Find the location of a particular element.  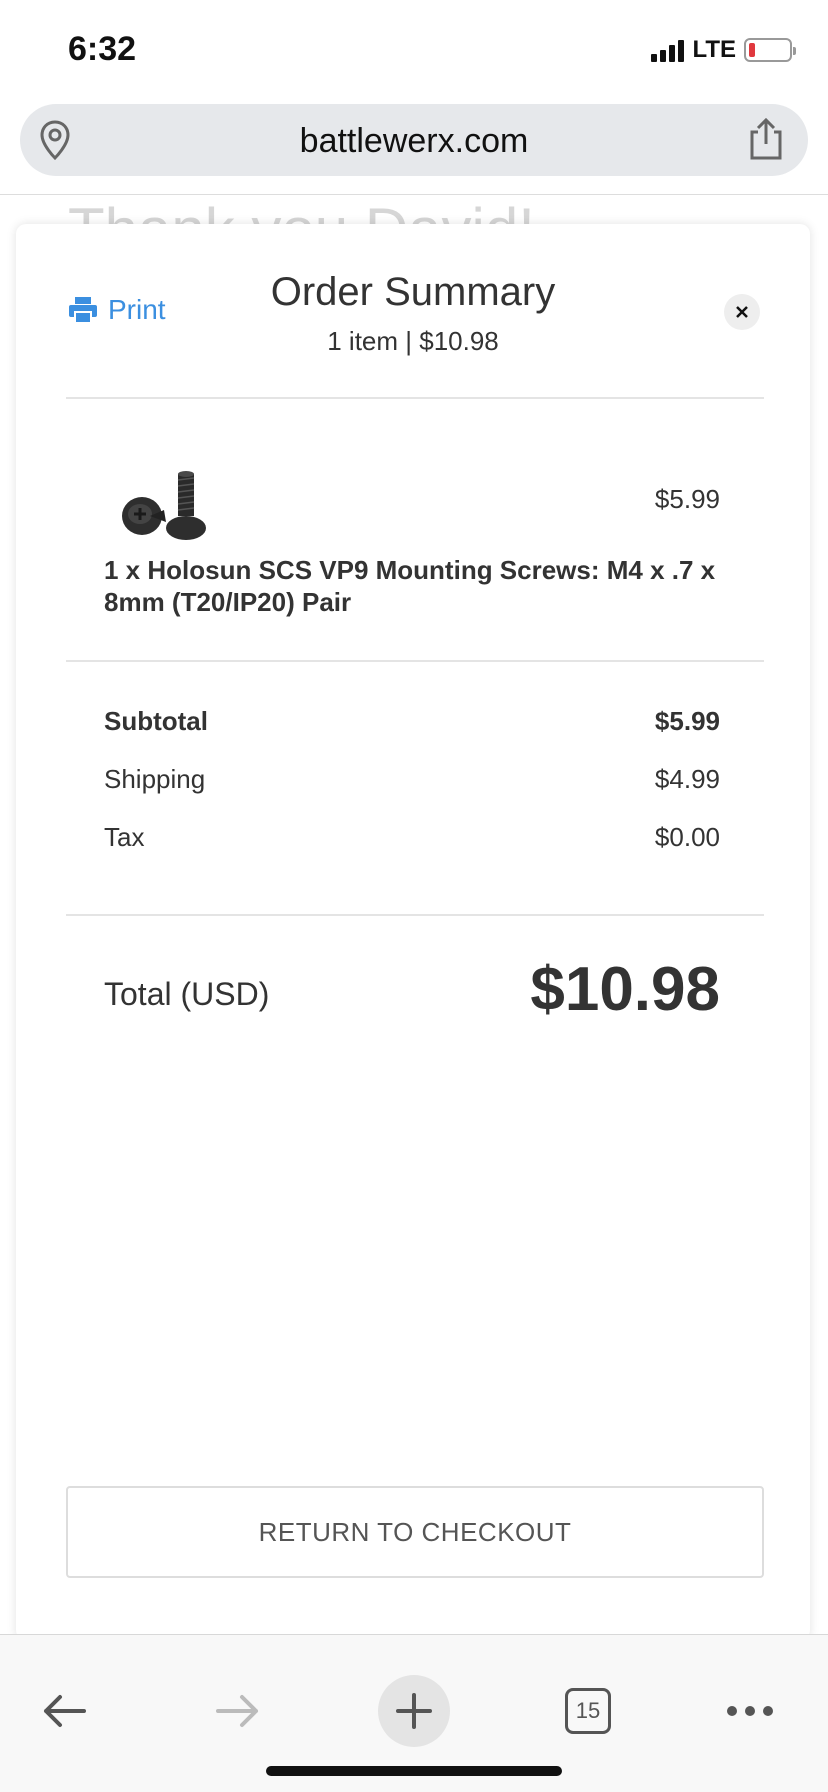

status-time: 6:32 is located at coordinates (102, 49).